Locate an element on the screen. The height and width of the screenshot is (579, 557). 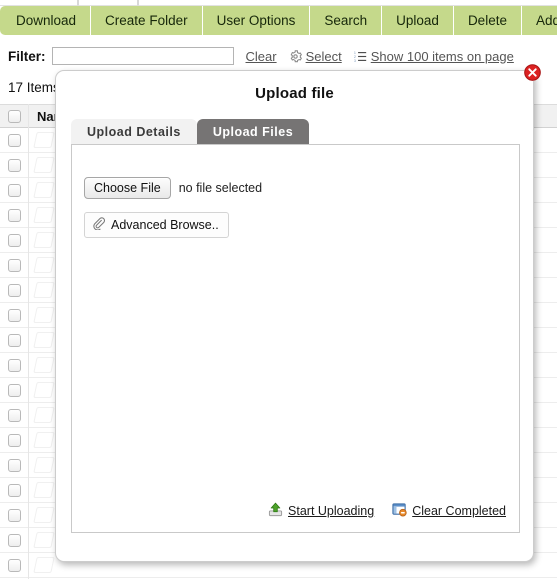
show-items-control: 1 2 3 Show 100 items on page is located at coordinates (434, 56).